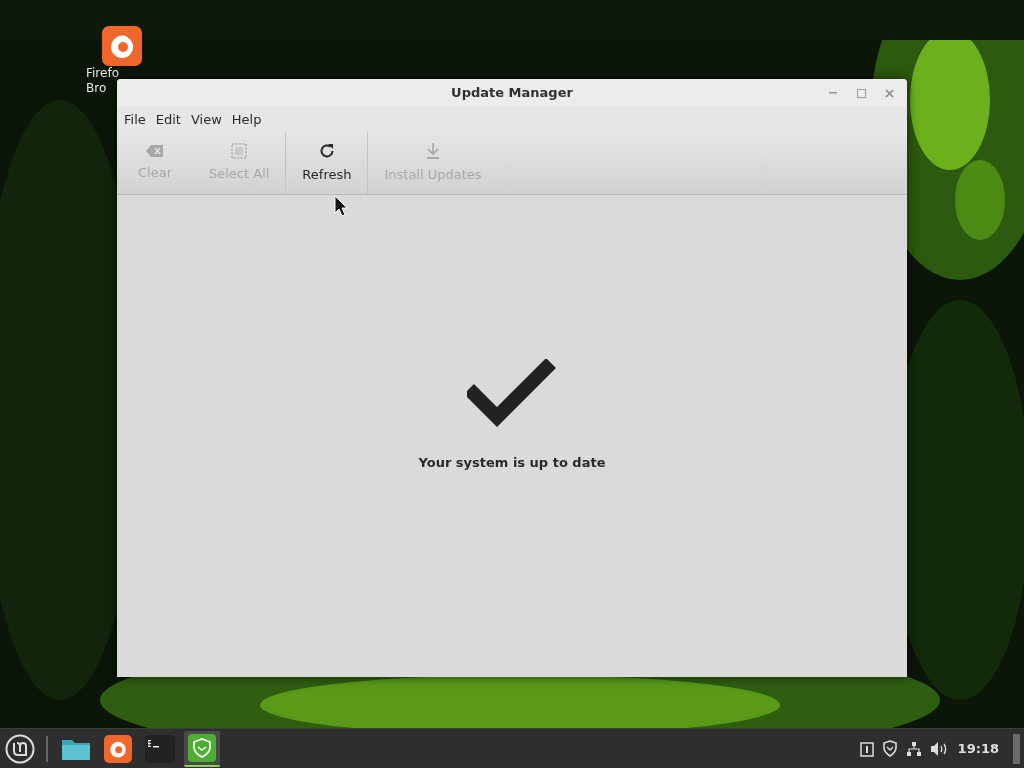  Describe the element at coordinates (206, 119) in the screenshot. I see `menu-item: View` at that location.